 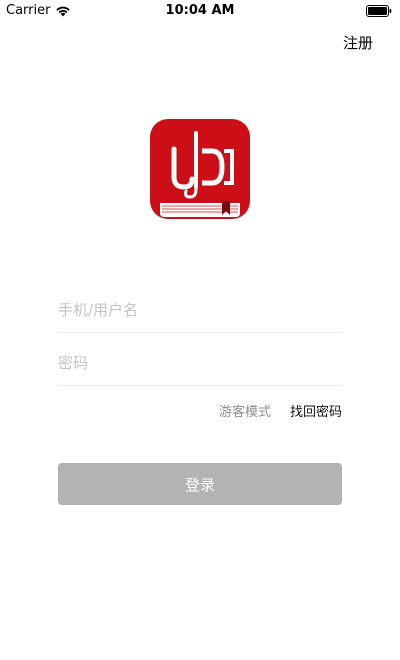 I want to click on status-time: 10:04 AM, so click(x=200, y=10).